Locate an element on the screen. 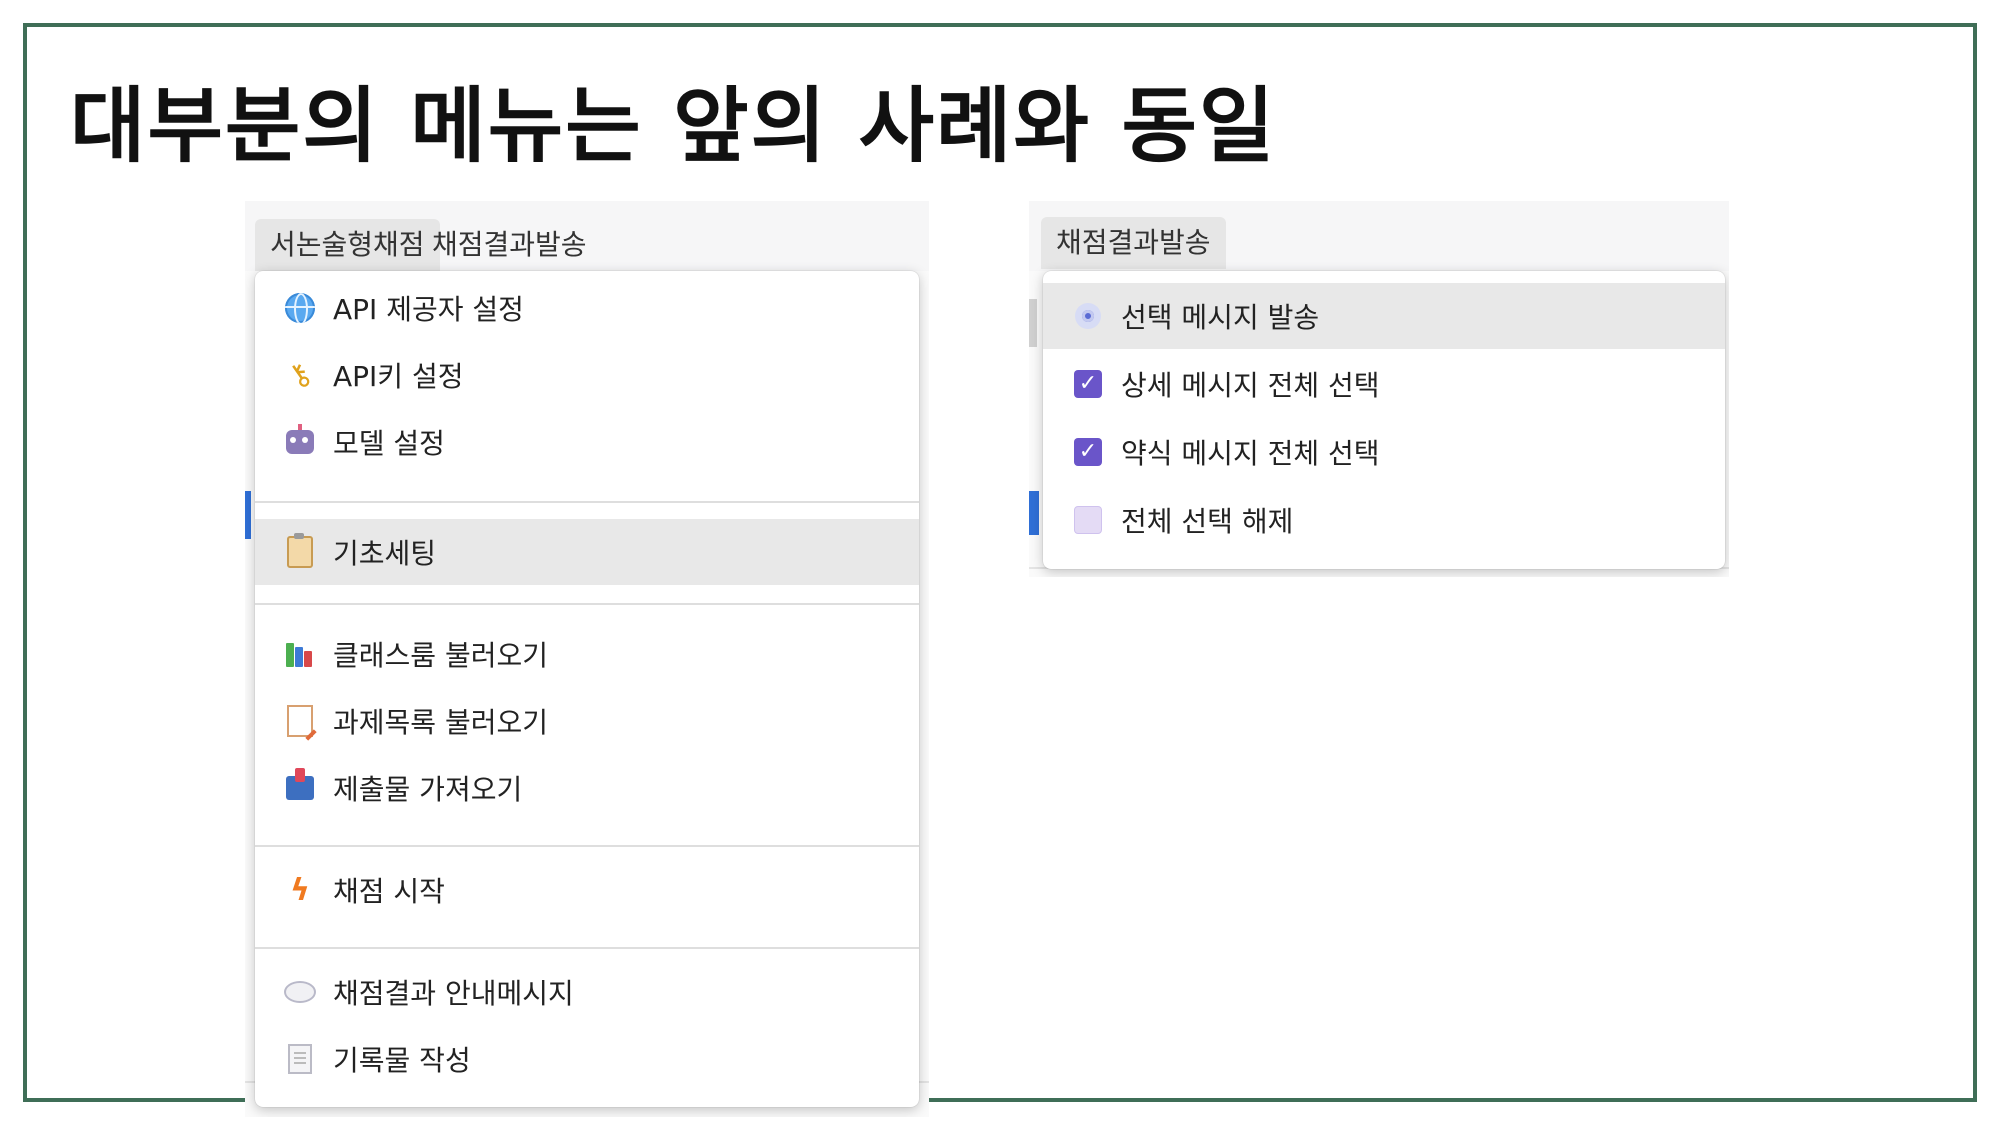  menu-item-api-provider: API 제공자 설정 is located at coordinates (587, 308).